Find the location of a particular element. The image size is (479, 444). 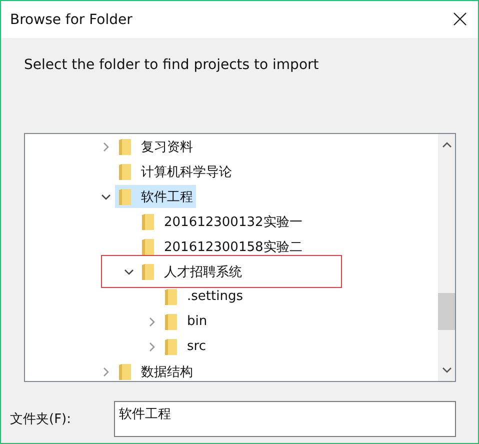

tree-item: bin is located at coordinates (185, 321).